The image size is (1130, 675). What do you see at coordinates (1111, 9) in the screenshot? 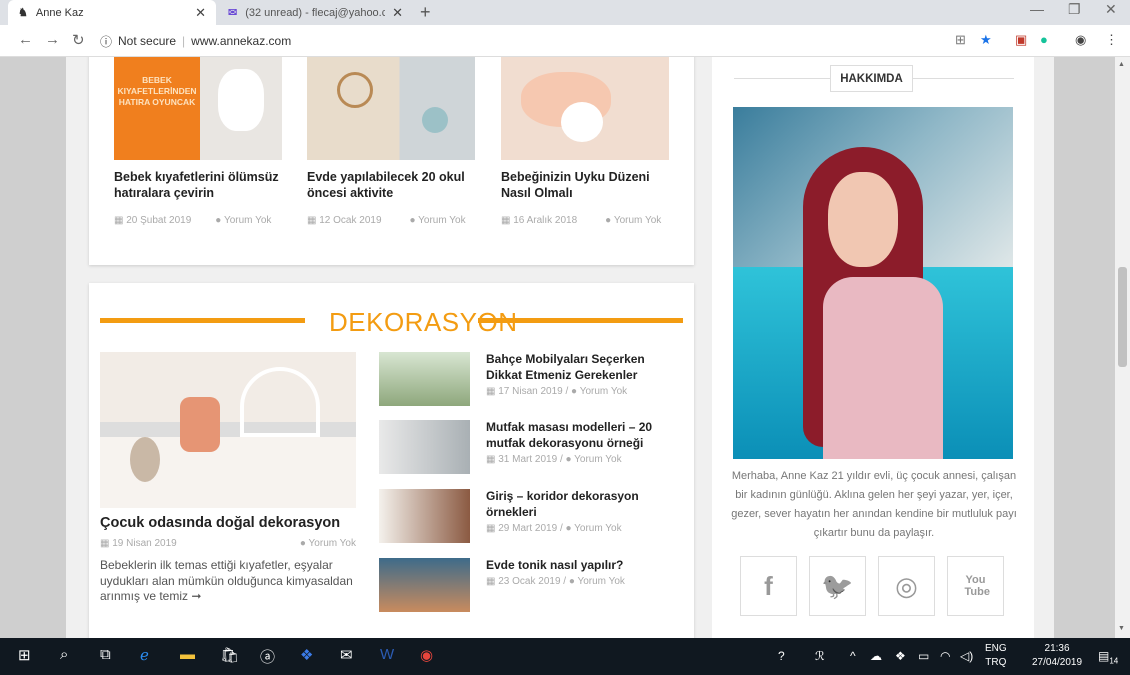
I see `close-window-button: ✕` at bounding box center [1111, 9].